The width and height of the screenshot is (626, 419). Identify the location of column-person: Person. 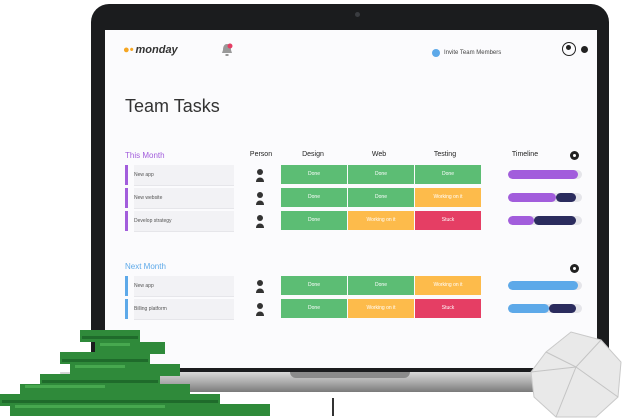
(261, 154).